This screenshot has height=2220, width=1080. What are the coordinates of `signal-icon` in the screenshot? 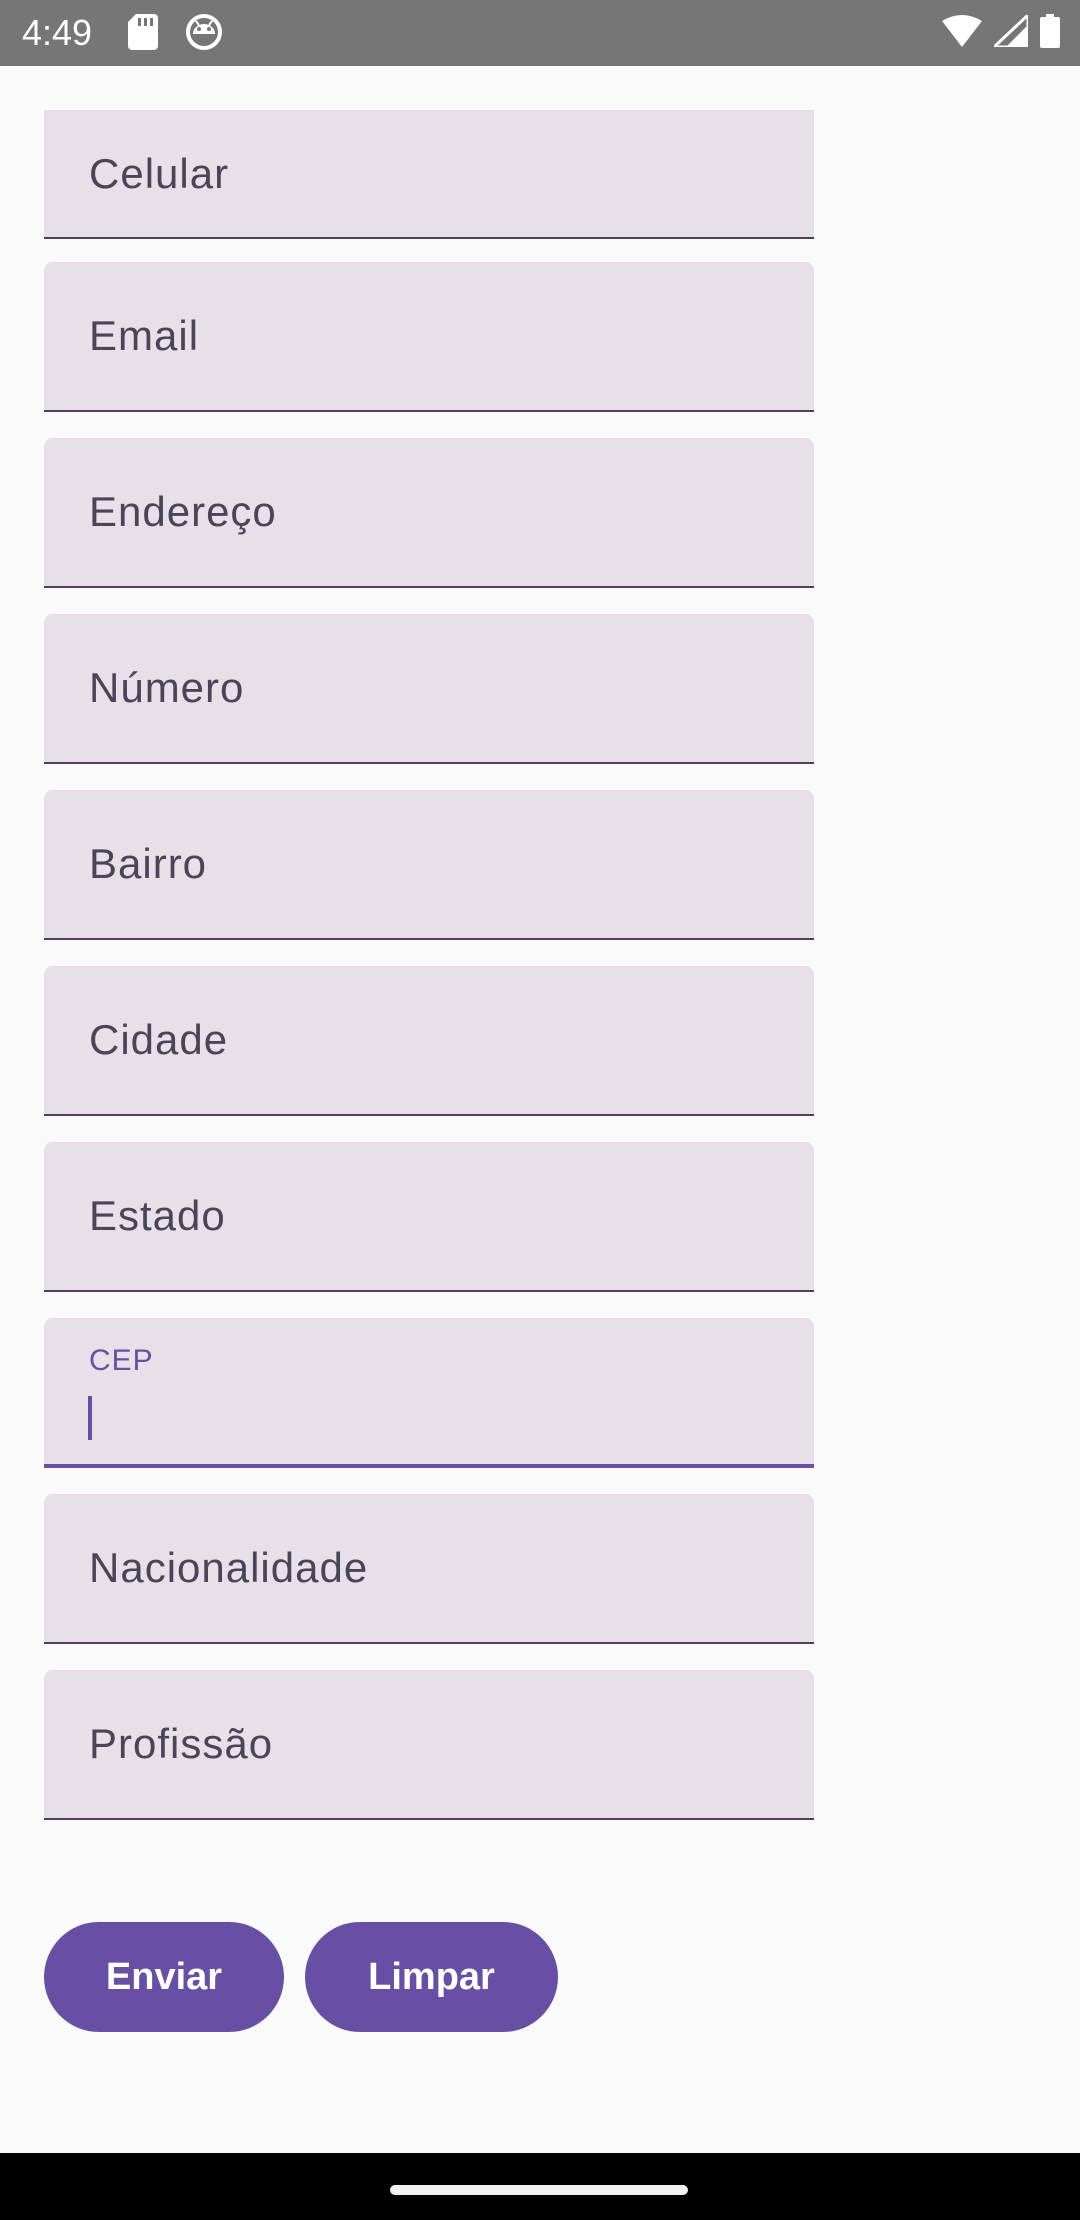 It's located at (1010, 31).